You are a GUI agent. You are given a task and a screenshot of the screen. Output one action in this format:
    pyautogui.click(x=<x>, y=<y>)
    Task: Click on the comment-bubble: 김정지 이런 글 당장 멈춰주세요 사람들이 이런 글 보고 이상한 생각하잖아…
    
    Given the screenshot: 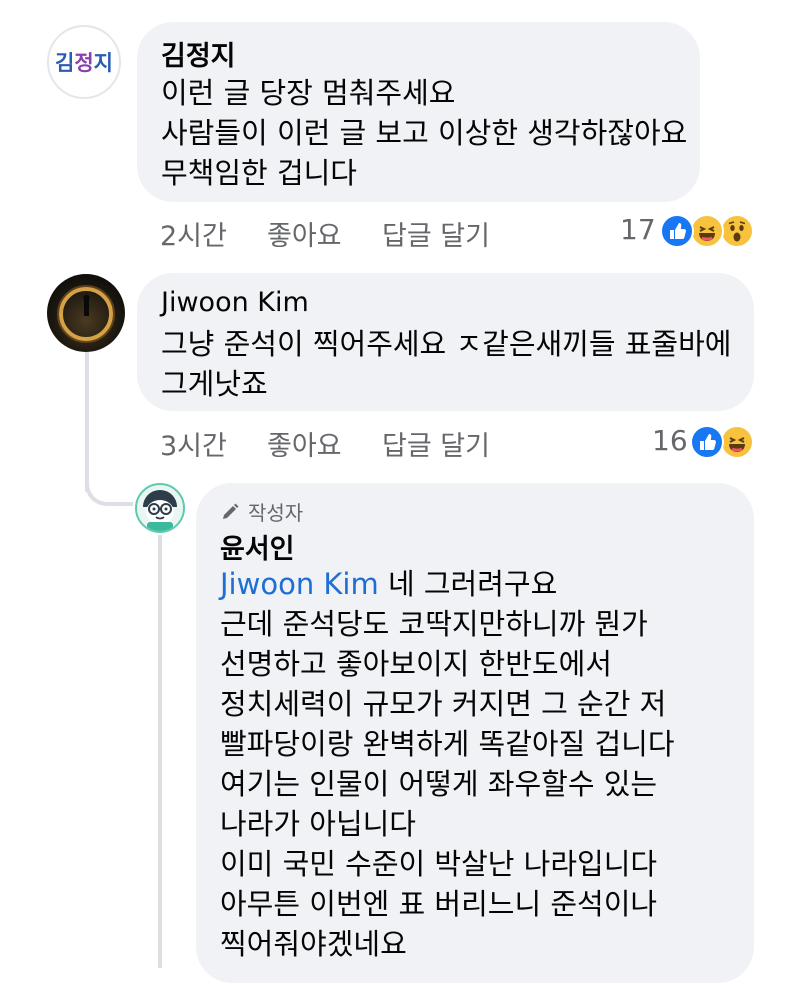 What is the action you would take?
    pyautogui.click(x=418, y=112)
    